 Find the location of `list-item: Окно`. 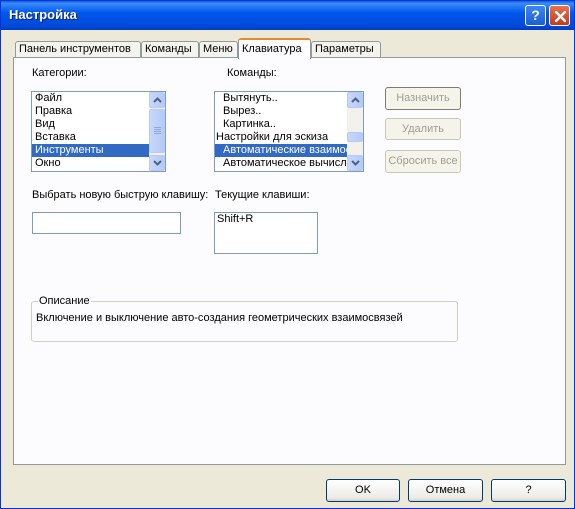

list-item: Окно is located at coordinates (98, 163).